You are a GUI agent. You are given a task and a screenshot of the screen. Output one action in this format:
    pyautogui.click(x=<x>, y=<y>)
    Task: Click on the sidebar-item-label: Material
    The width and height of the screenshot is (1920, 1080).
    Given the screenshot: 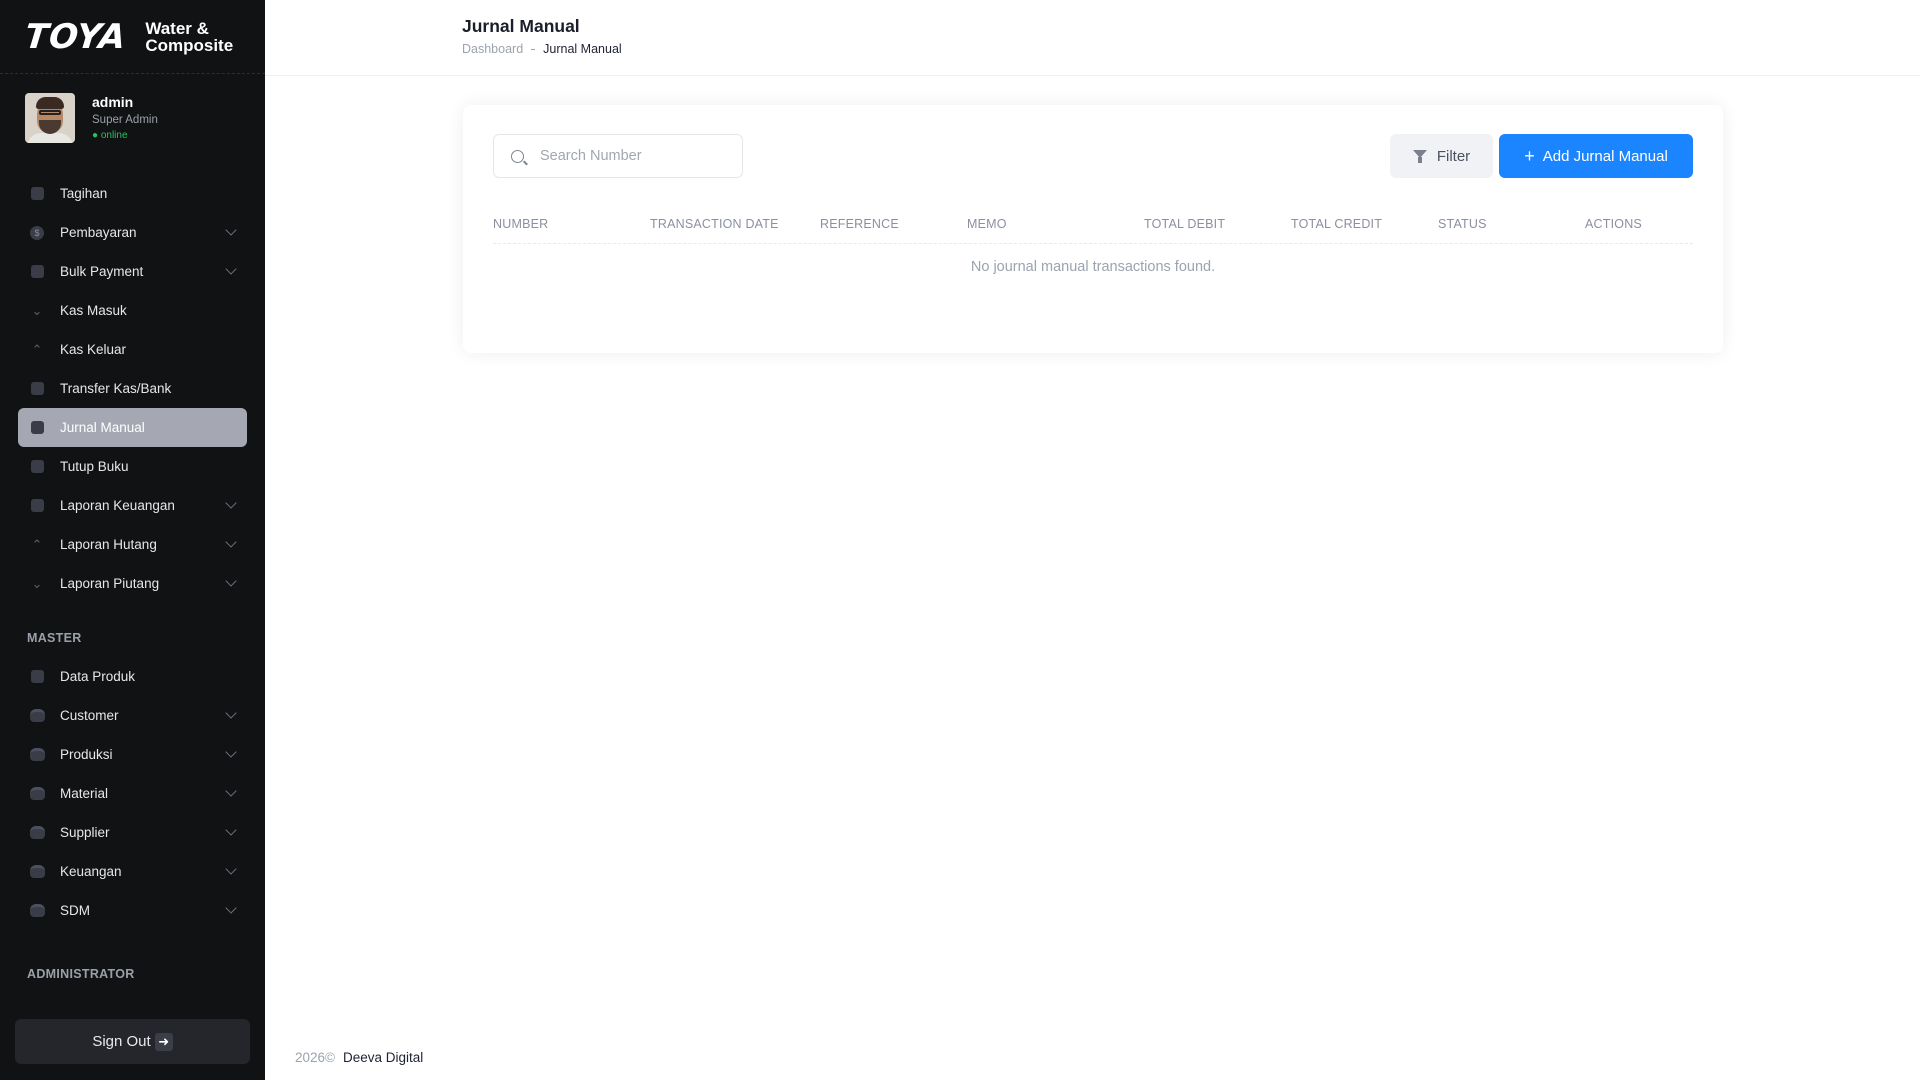 What is the action you would take?
    pyautogui.click(x=84, y=793)
    